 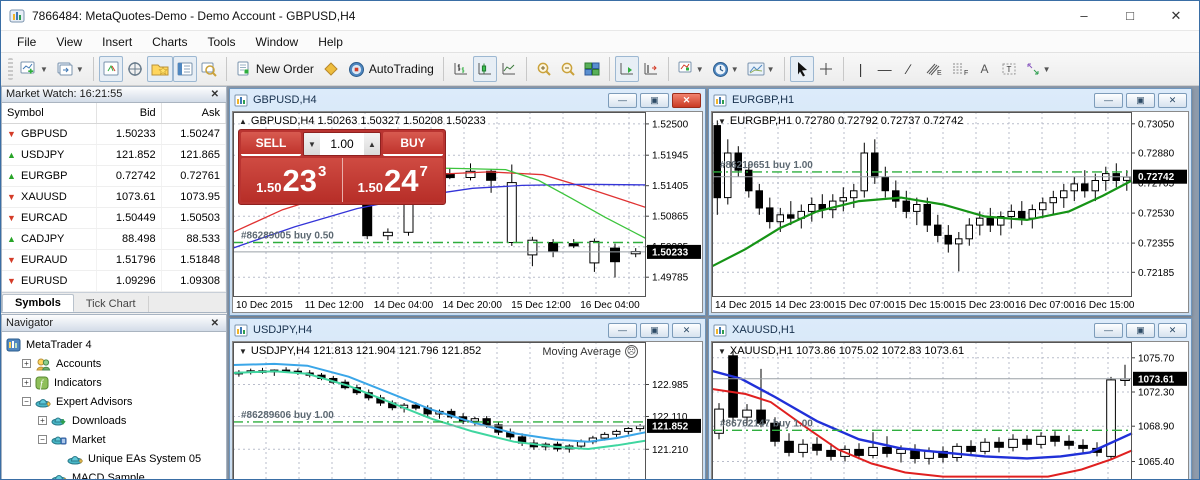 What do you see at coordinates (312, 144) in the screenshot?
I see `volume-down-icon: ▼` at bounding box center [312, 144].